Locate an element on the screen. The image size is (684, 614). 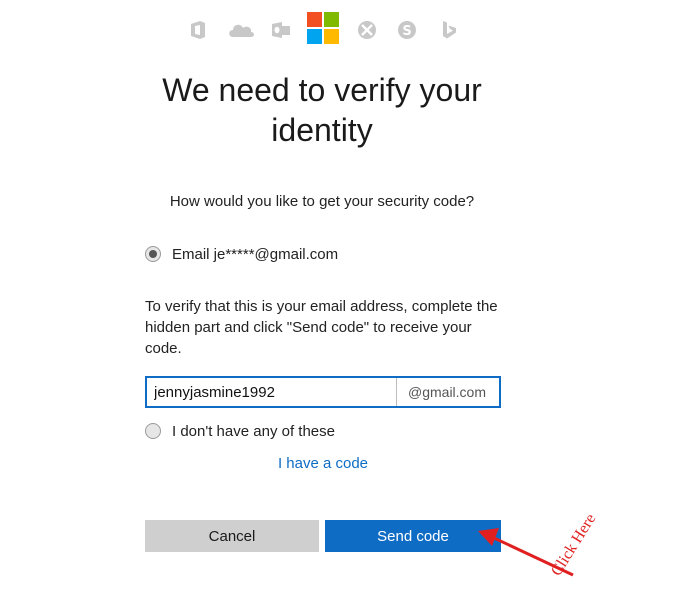
skype-icon: S is located at coordinates (407, 30).